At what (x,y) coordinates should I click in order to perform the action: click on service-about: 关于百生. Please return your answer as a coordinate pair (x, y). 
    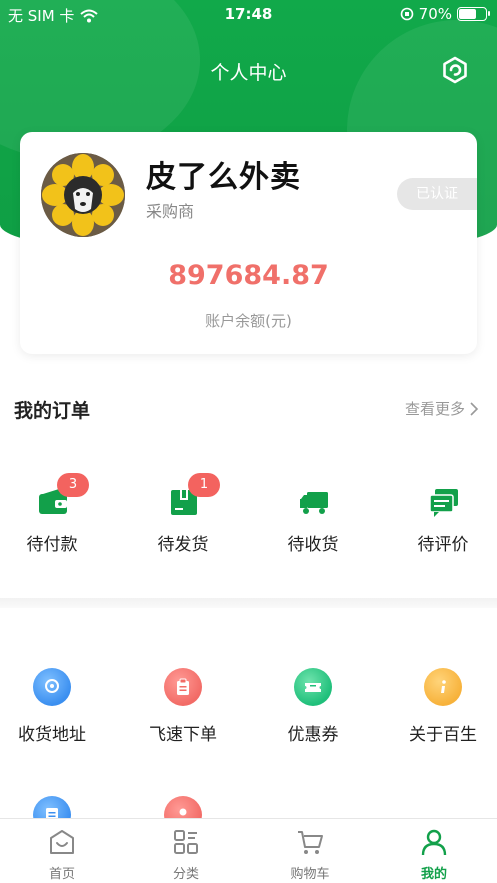
    Looking at the image, I should click on (442, 713).